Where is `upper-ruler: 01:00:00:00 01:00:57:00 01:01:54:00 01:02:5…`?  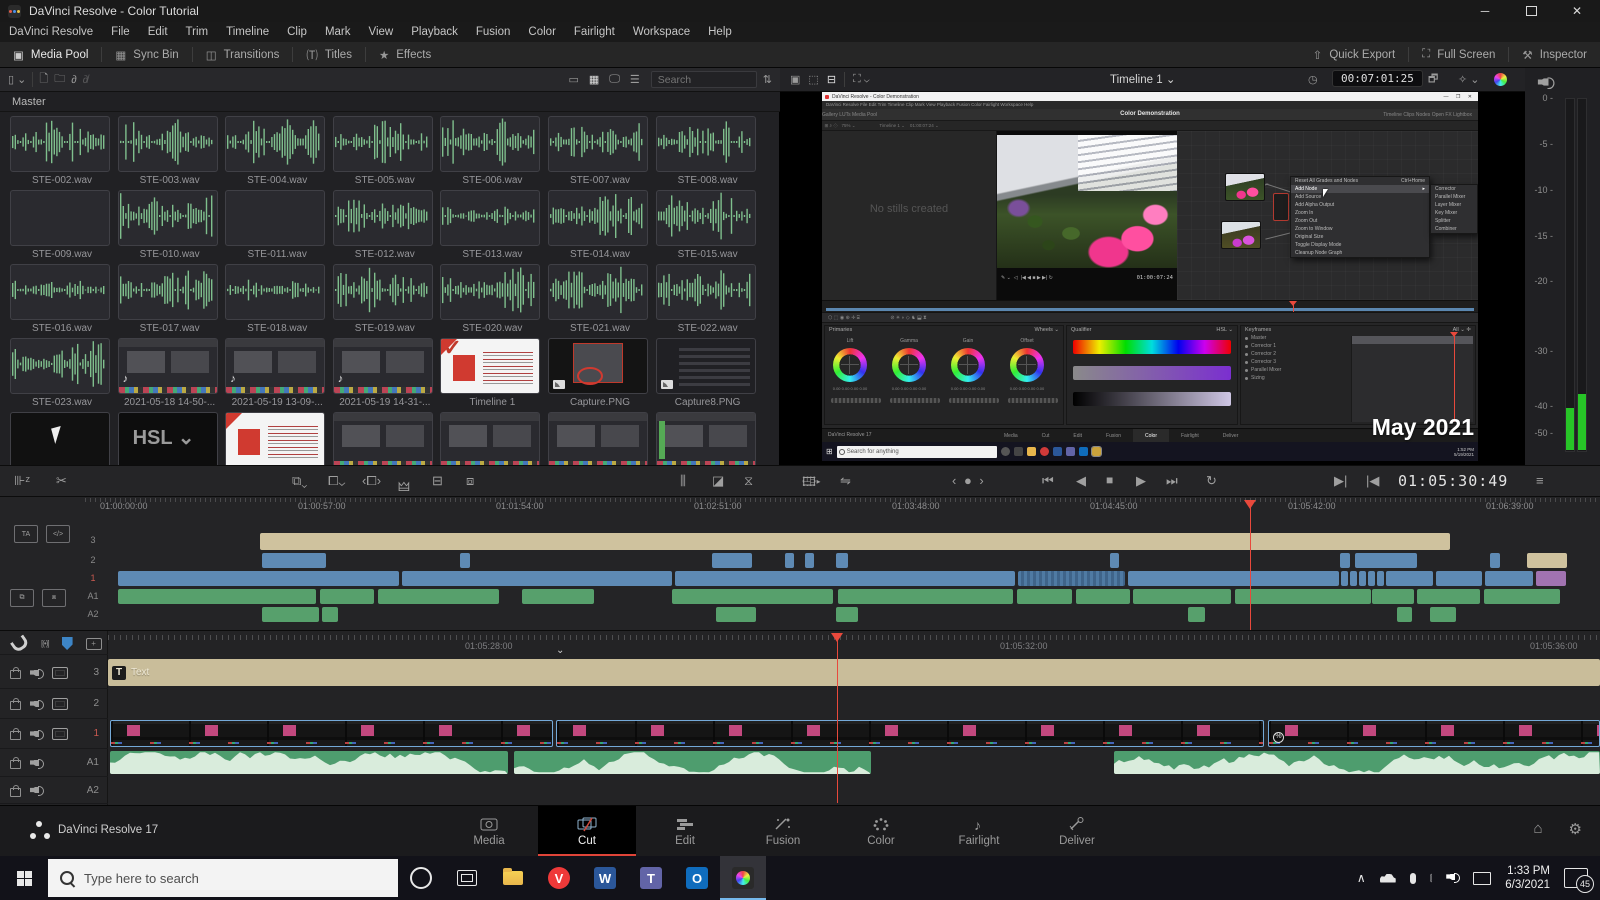 upper-ruler: 01:00:00:00 01:00:57:00 01:01:54:00 01:02:5… is located at coordinates (842, 505).